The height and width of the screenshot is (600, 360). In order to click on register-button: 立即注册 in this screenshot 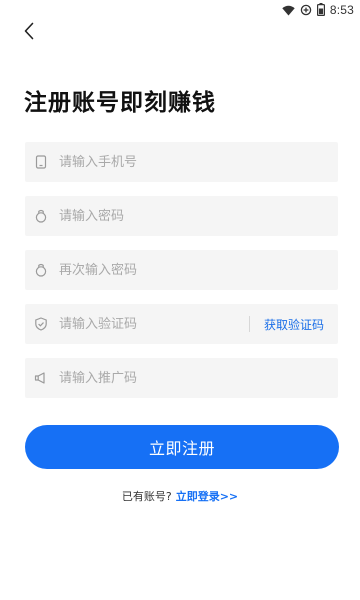, I will do `click(182, 447)`.